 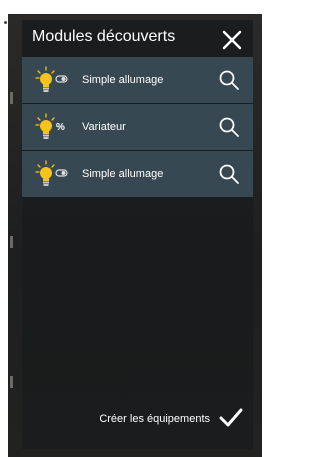 I want to click on checkmark-icon, so click(x=231, y=418).